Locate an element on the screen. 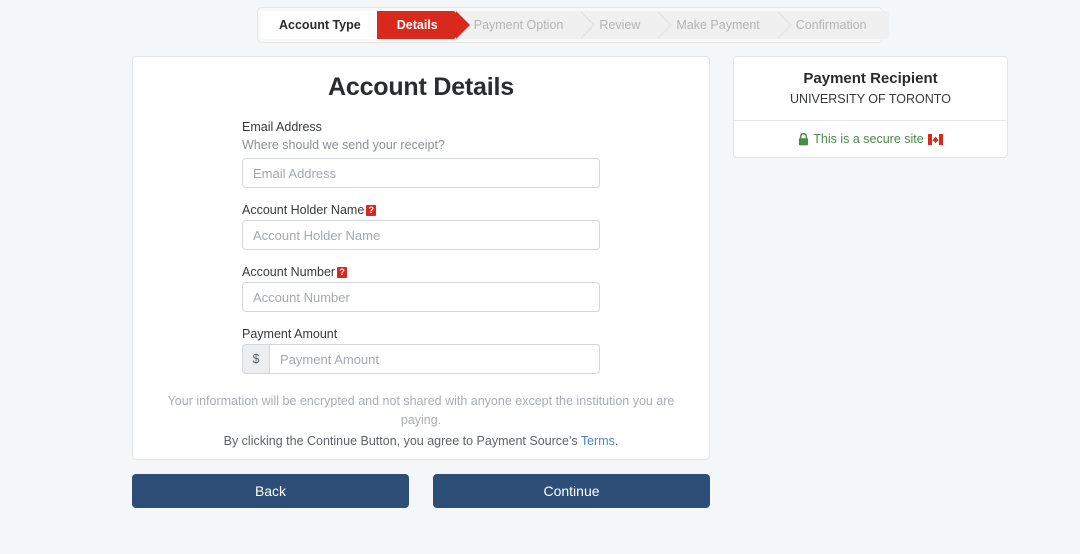  step-make-payment: Make Payment is located at coordinates (724, 25).